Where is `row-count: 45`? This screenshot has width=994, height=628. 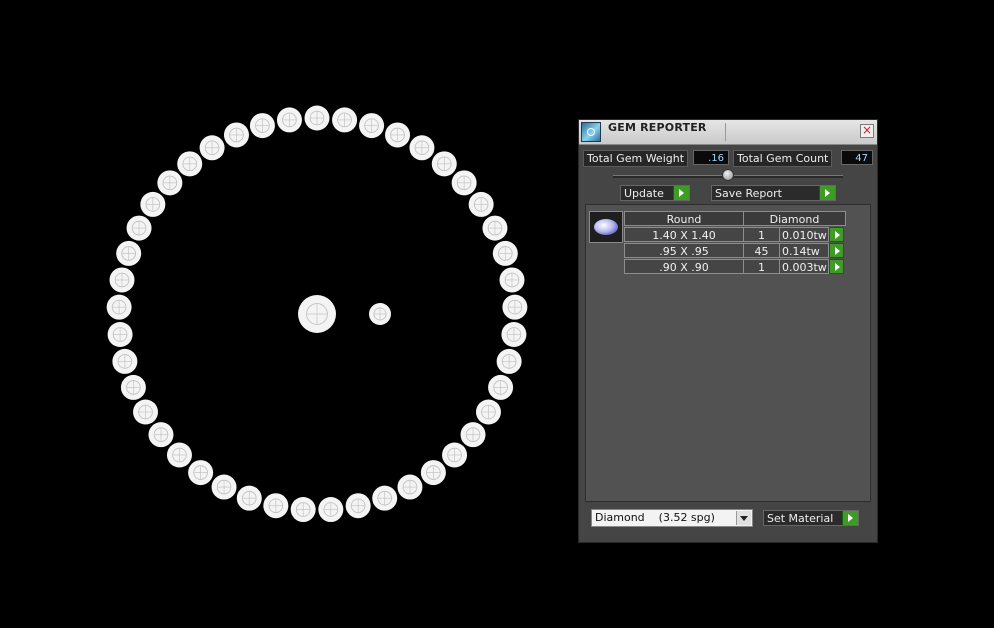
row-count: 45 is located at coordinates (761, 250).